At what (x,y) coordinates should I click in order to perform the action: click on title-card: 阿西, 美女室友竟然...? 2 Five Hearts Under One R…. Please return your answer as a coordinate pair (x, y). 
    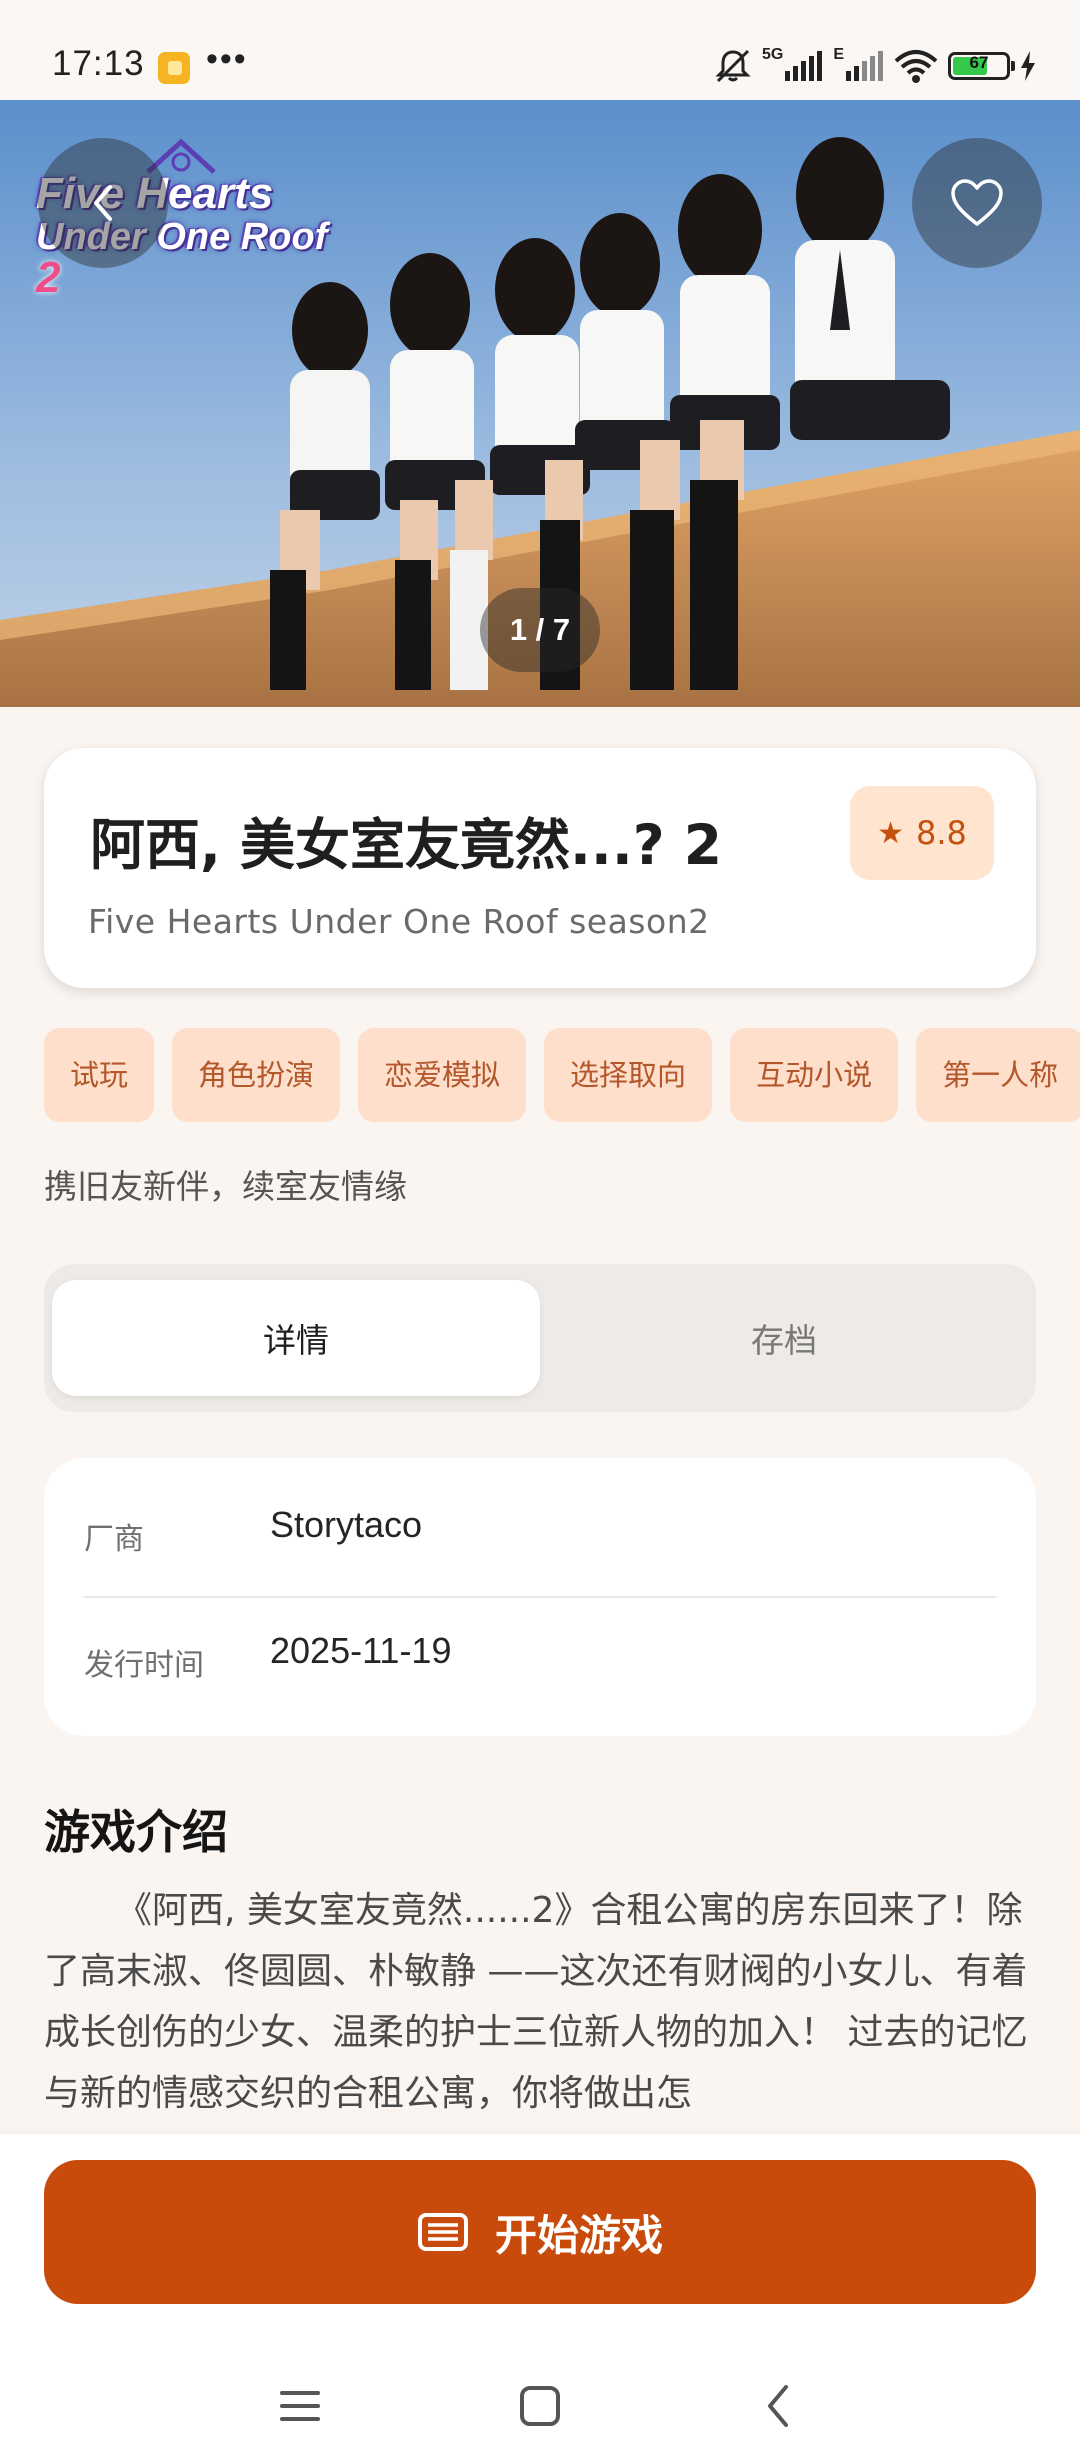
    Looking at the image, I should click on (540, 868).